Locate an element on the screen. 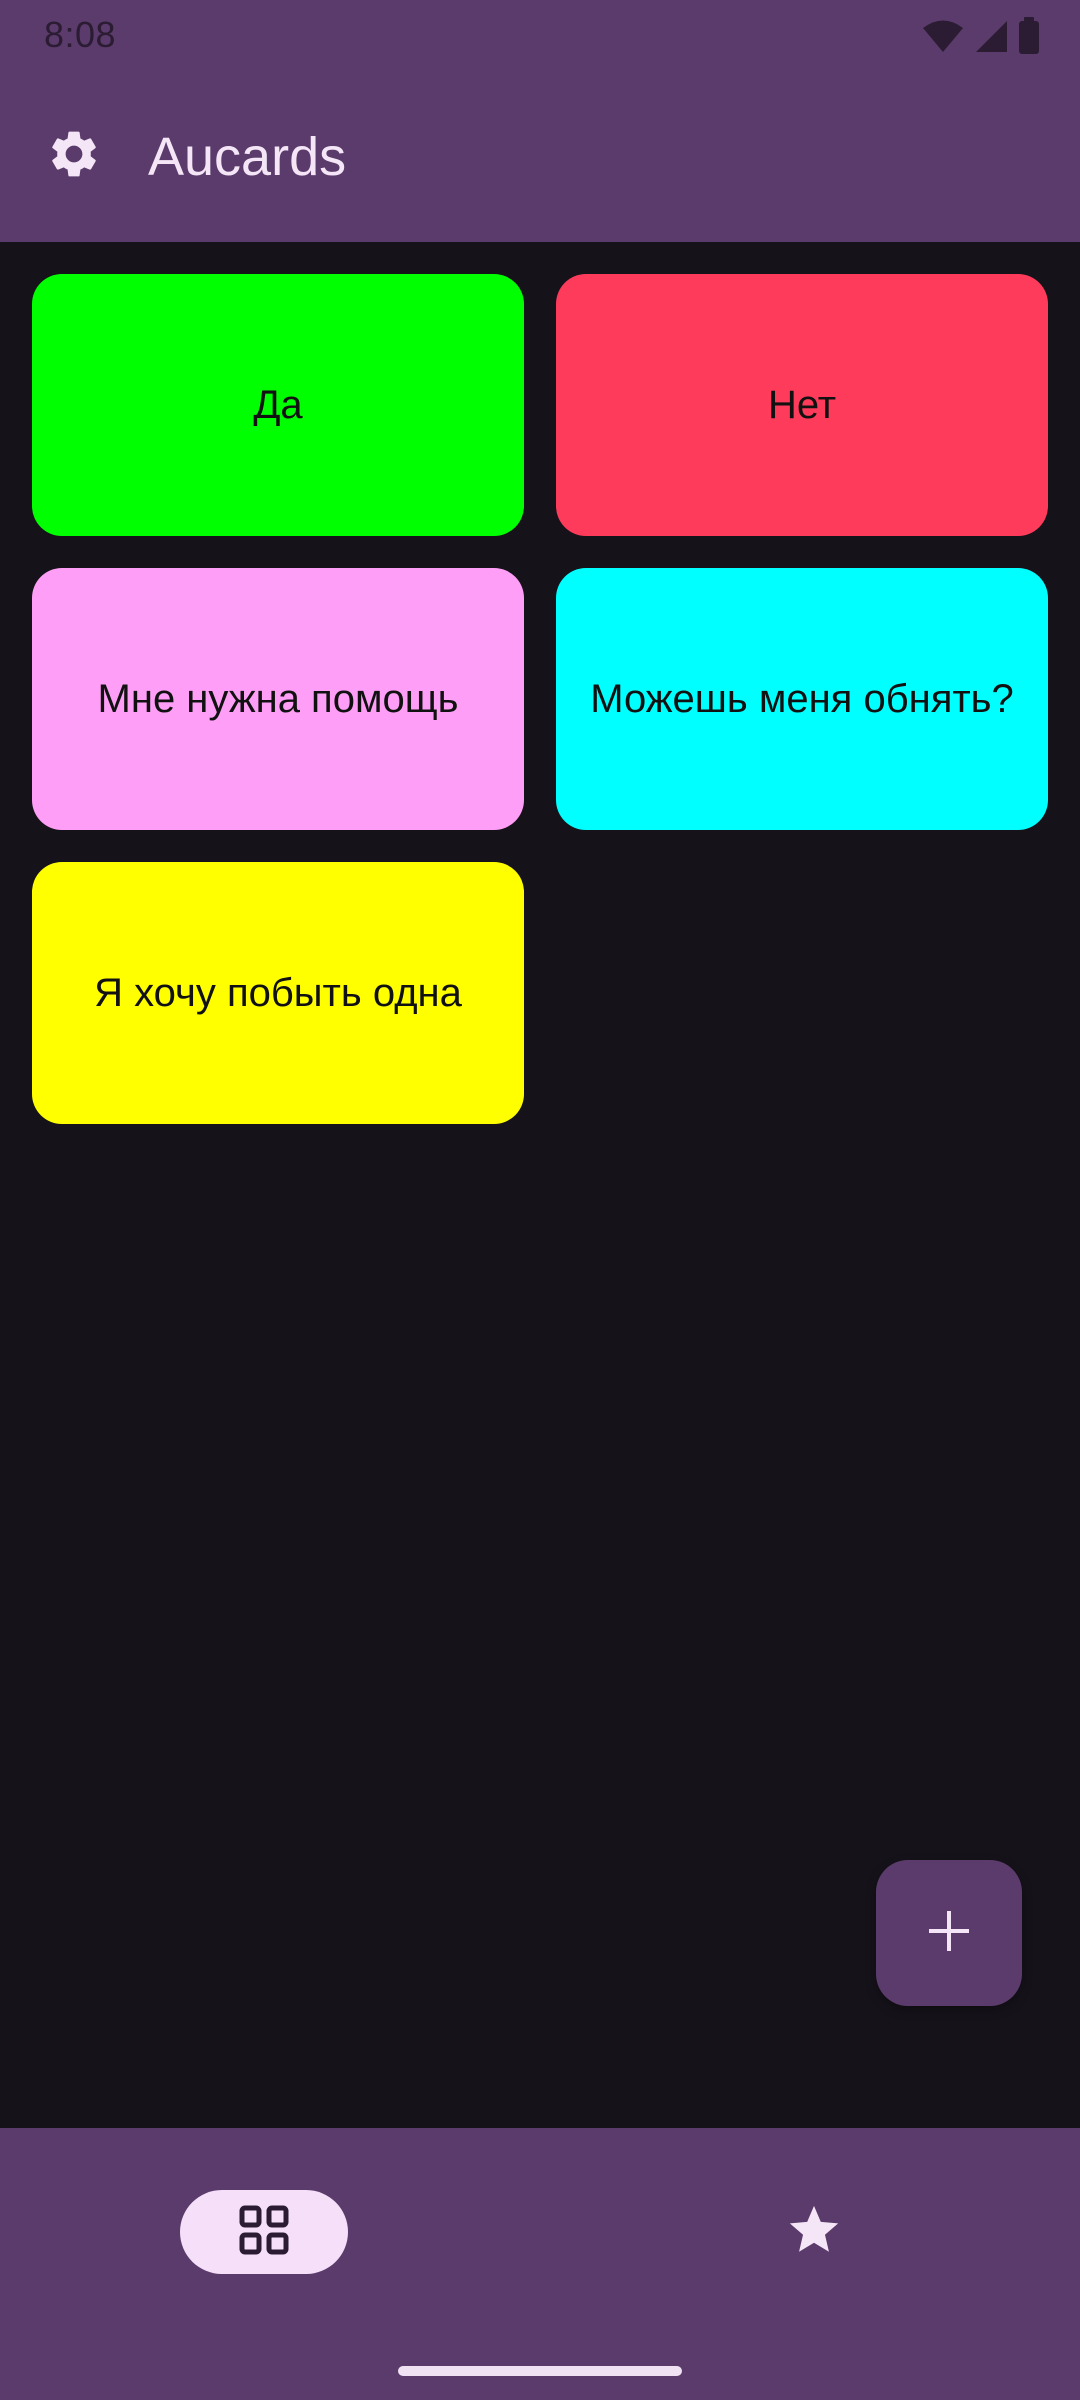 This screenshot has height=2400, width=1080. cell-signal-icon is located at coordinates (991, 36).